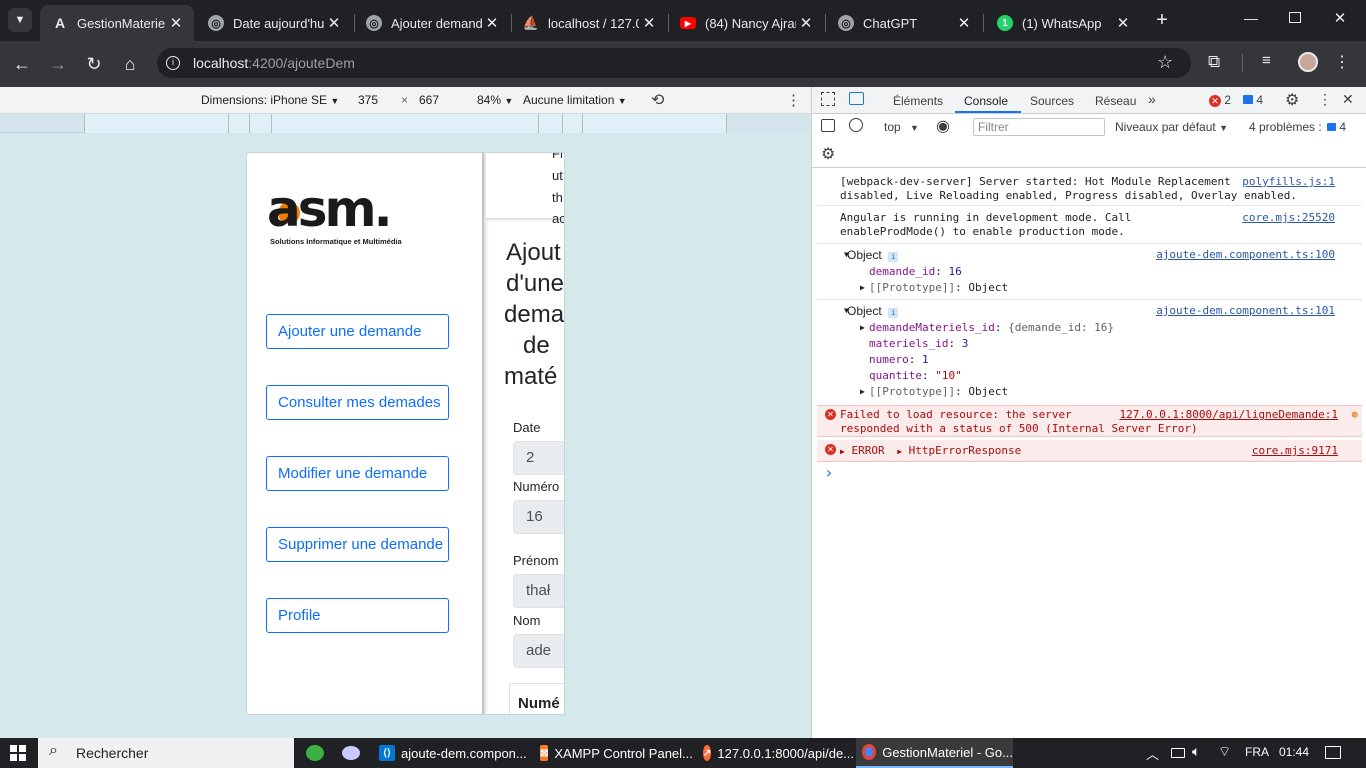 The width and height of the screenshot is (1366, 768). Describe the element at coordinates (918, 101) in the screenshot. I see `tab-elements: Éléments` at that location.